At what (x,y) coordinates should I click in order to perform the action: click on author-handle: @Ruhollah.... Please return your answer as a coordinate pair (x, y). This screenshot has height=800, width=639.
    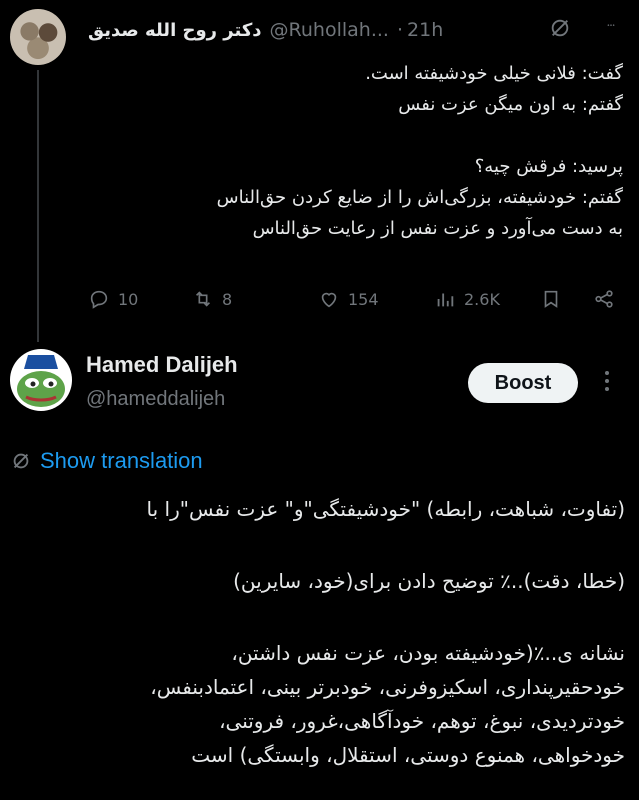
    Looking at the image, I should click on (329, 30).